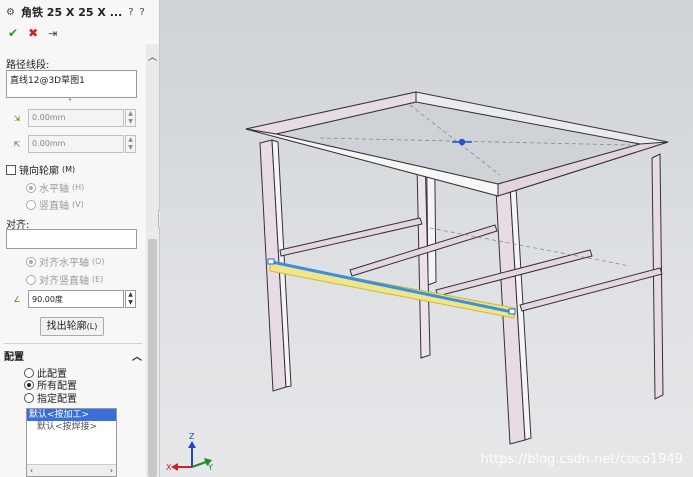 The width and height of the screenshot is (693, 477). I want to click on triad-x-label: X, so click(169, 467).